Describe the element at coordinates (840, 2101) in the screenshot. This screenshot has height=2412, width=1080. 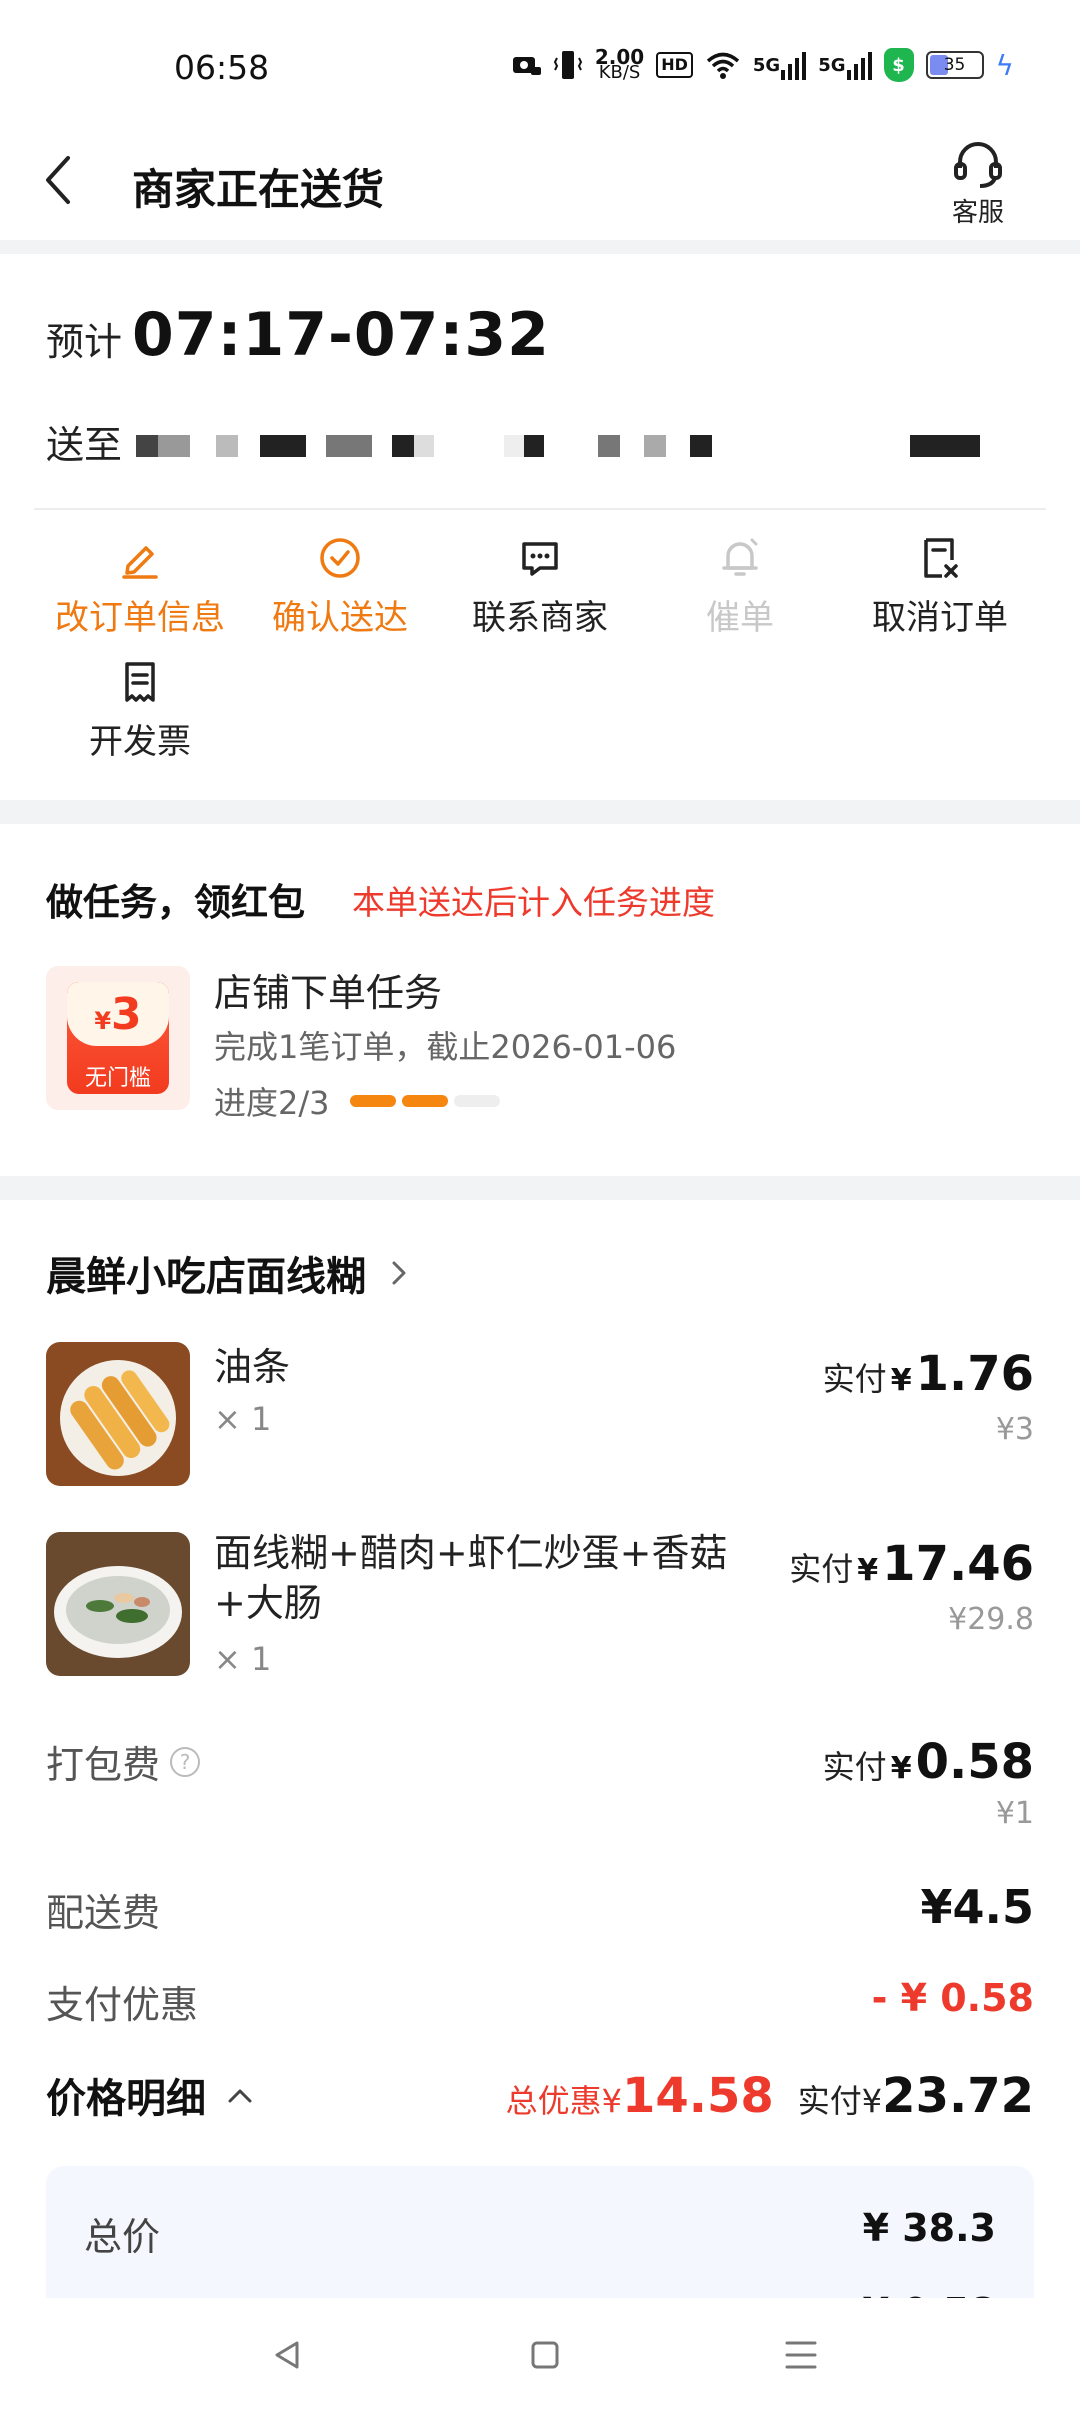
I see `total-paid-label: 实付¥` at that location.